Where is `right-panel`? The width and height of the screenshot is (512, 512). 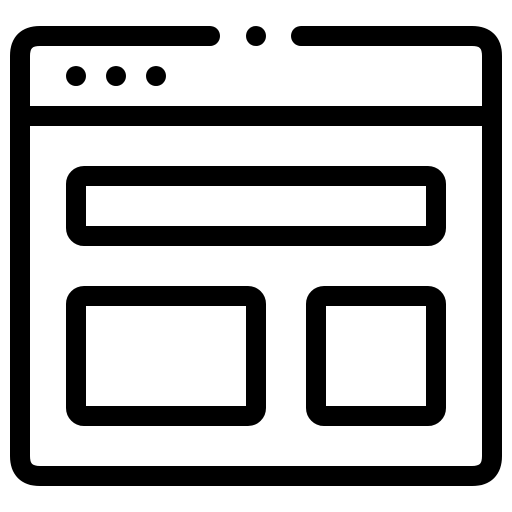
right-panel is located at coordinates (376, 356).